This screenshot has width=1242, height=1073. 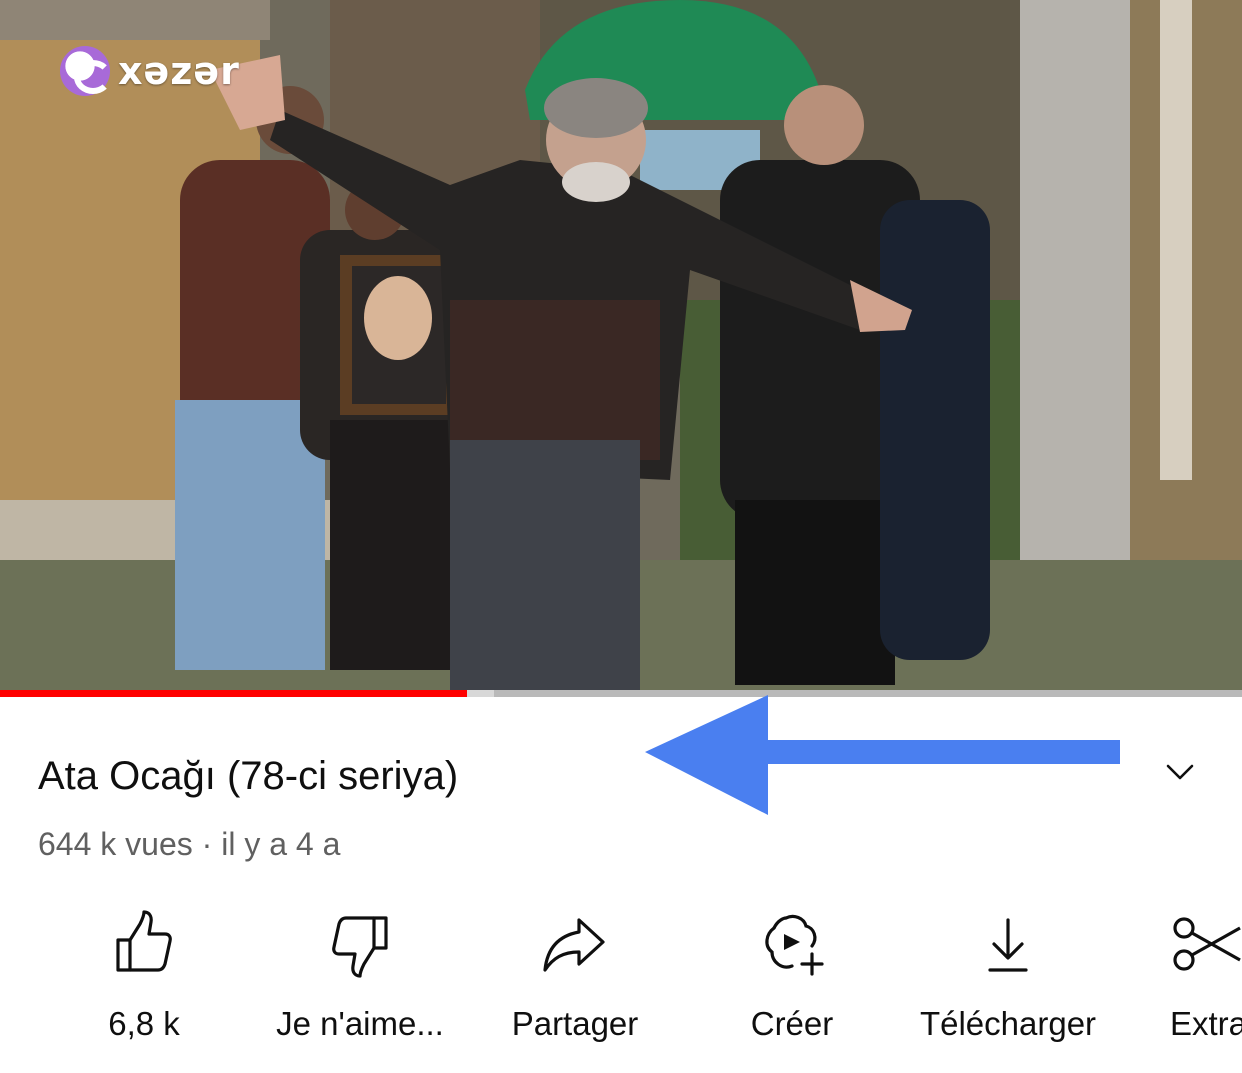 I want to click on create-button: Créer, so click(x=792, y=972).